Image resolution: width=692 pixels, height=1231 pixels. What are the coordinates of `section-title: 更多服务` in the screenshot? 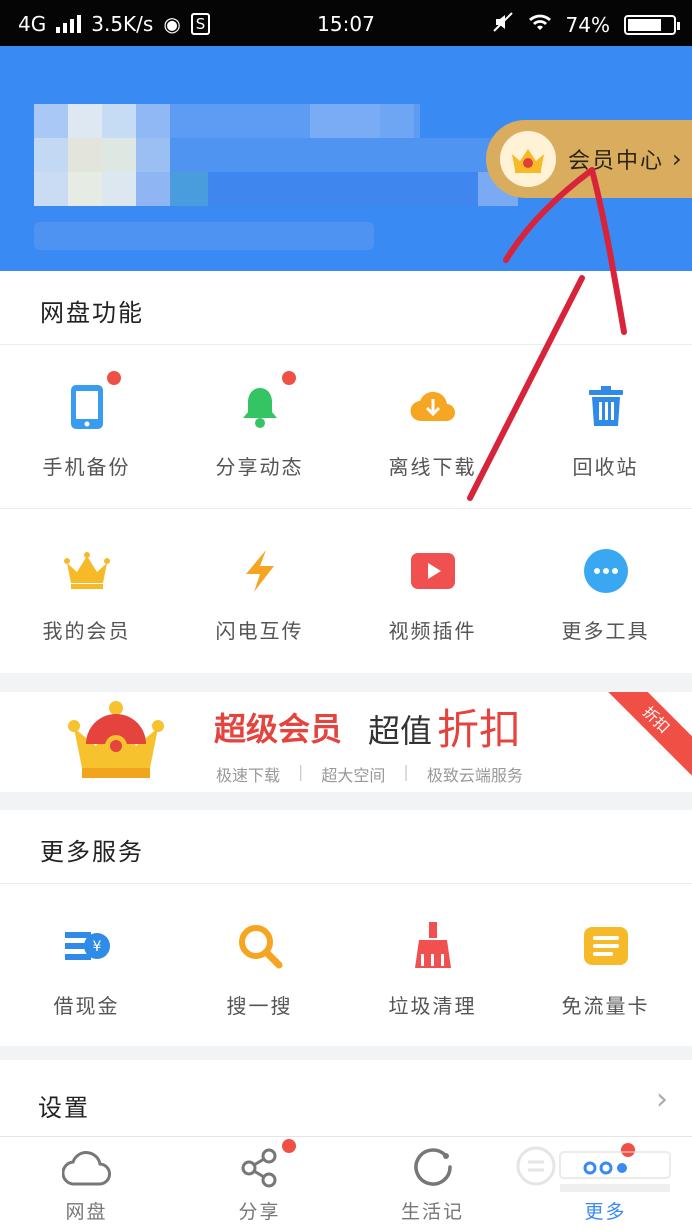 It's located at (92, 852).